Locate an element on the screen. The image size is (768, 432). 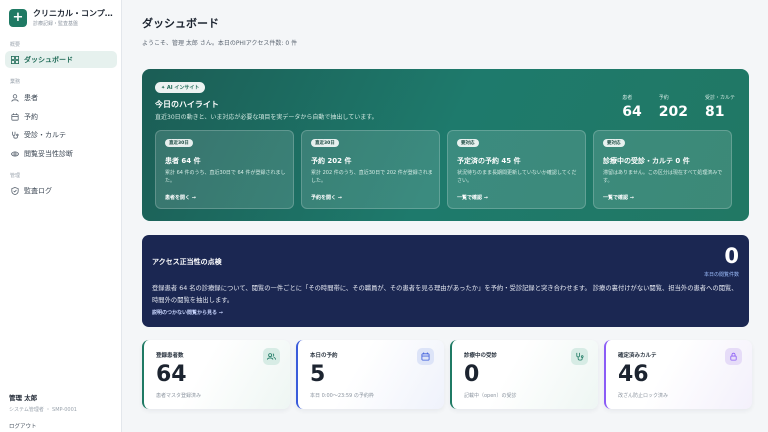
kpi-sub: 患者マスタ登録済み is located at coordinates (179, 396).